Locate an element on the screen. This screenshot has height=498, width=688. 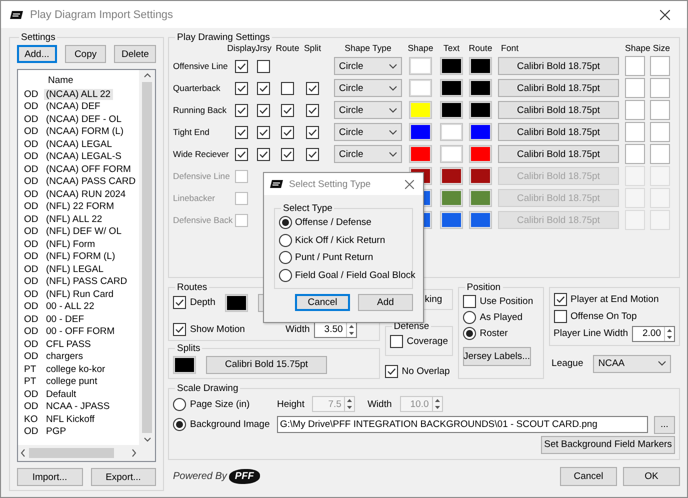
list-item: PT college punt is located at coordinates (78, 382).